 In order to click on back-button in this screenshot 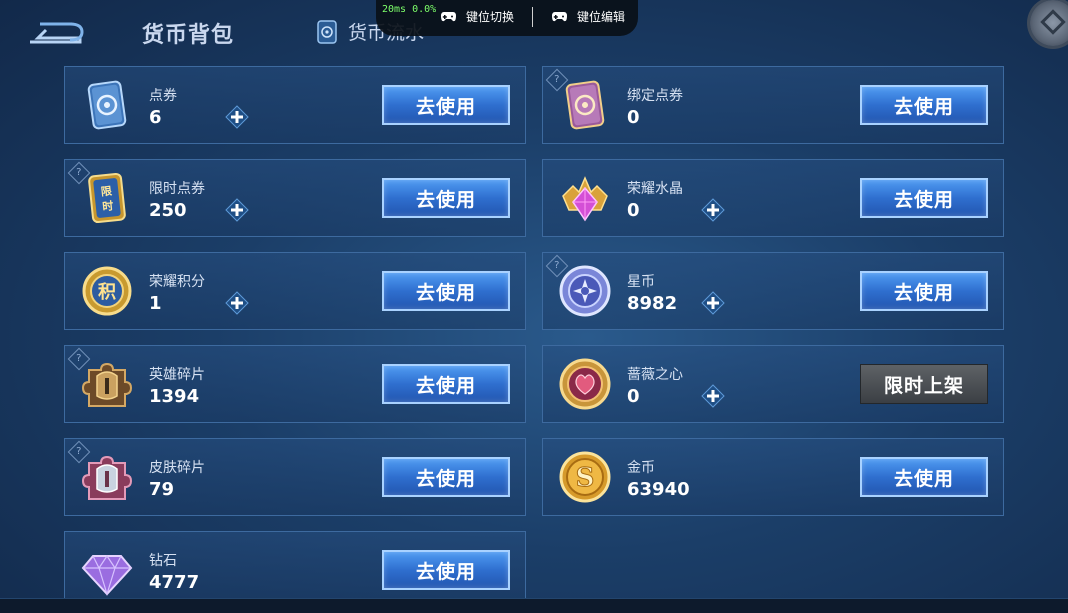, I will do `click(55, 32)`.